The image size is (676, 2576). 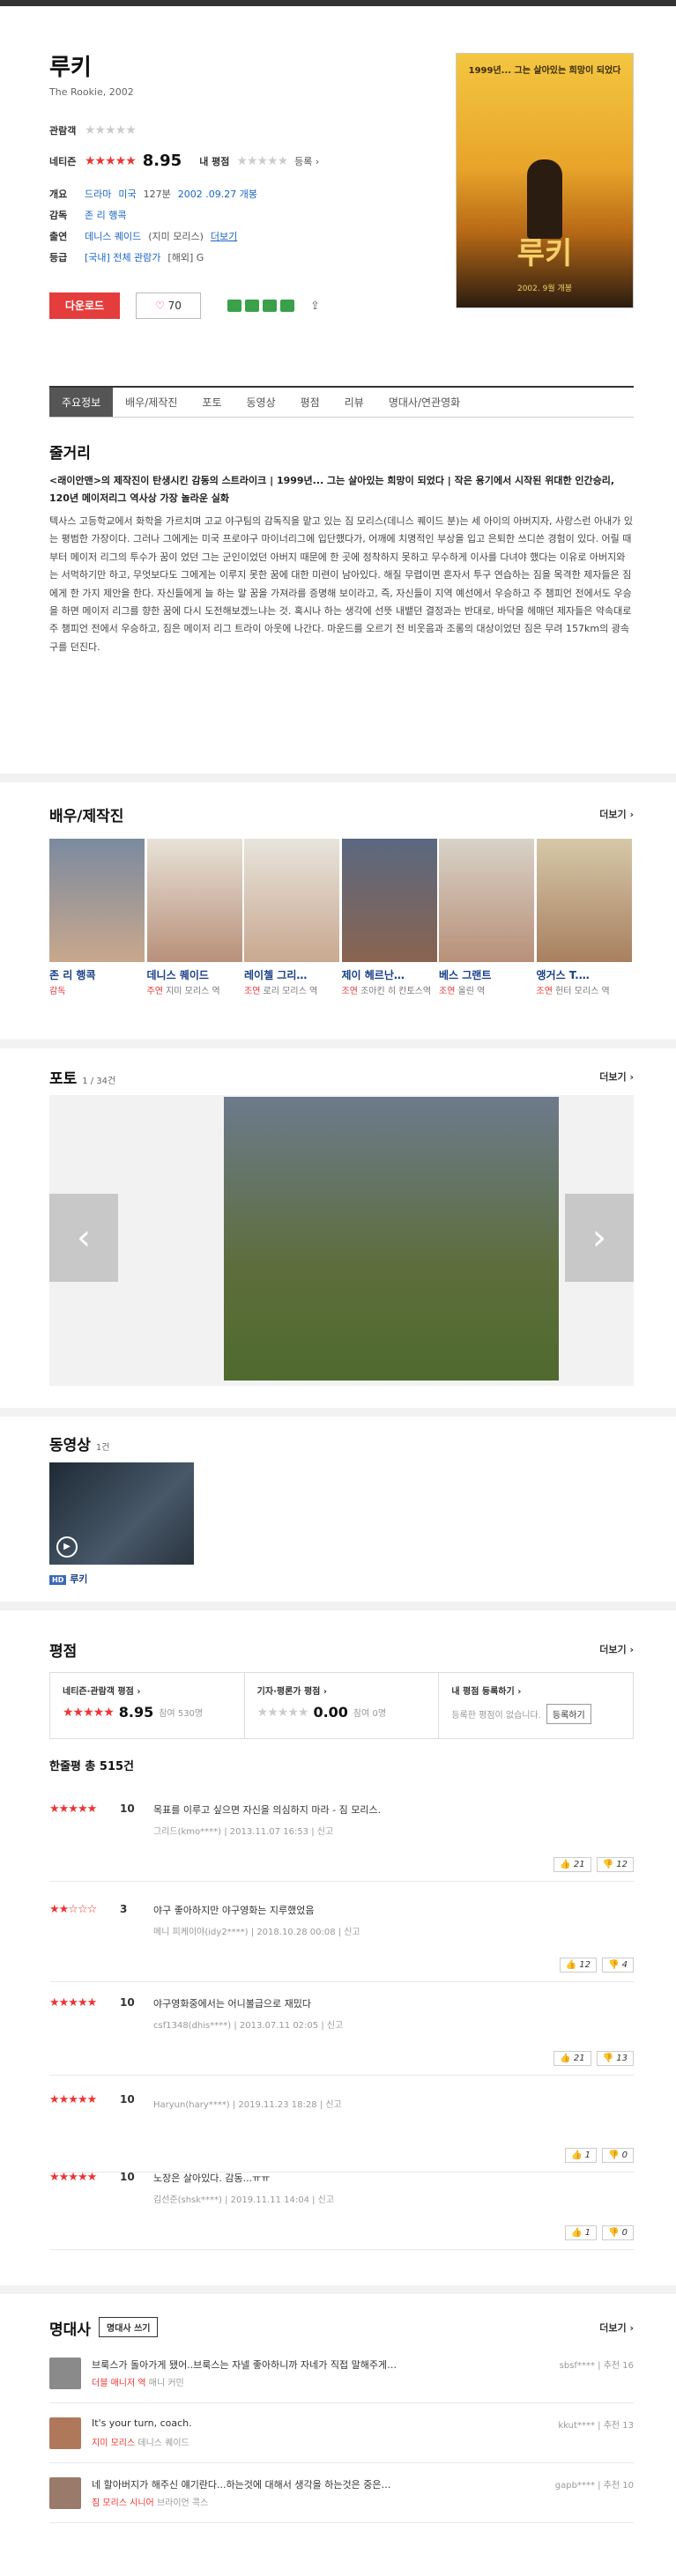 What do you see at coordinates (616, 1649) in the screenshot?
I see `rating-more-link: 더보기 ›` at bounding box center [616, 1649].